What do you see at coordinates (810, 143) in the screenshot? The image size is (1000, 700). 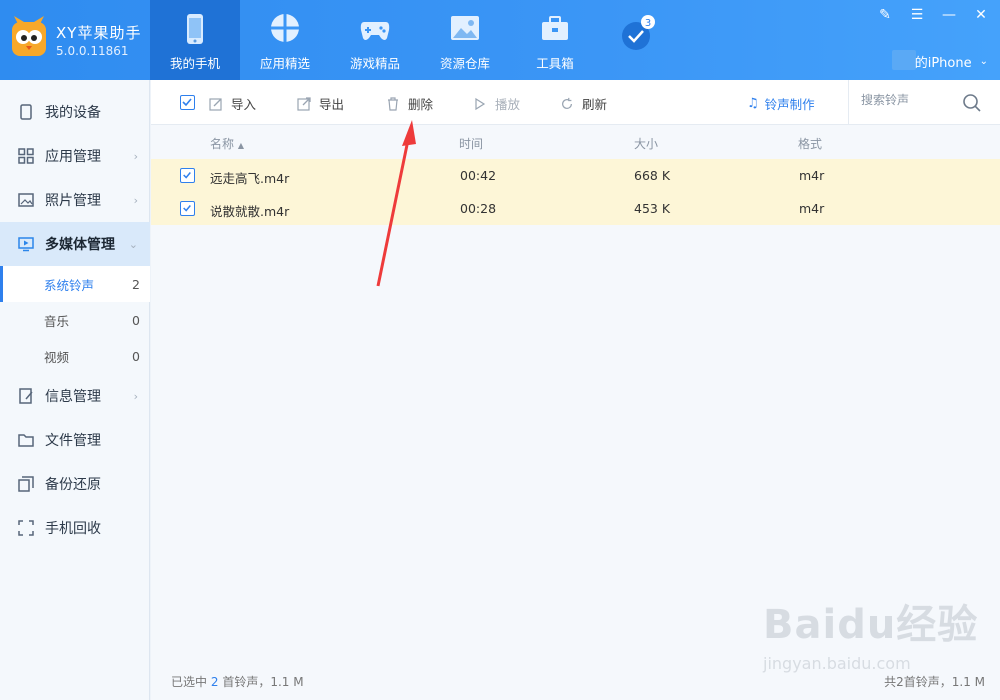 I see `column-header-format: 格式` at bounding box center [810, 143].